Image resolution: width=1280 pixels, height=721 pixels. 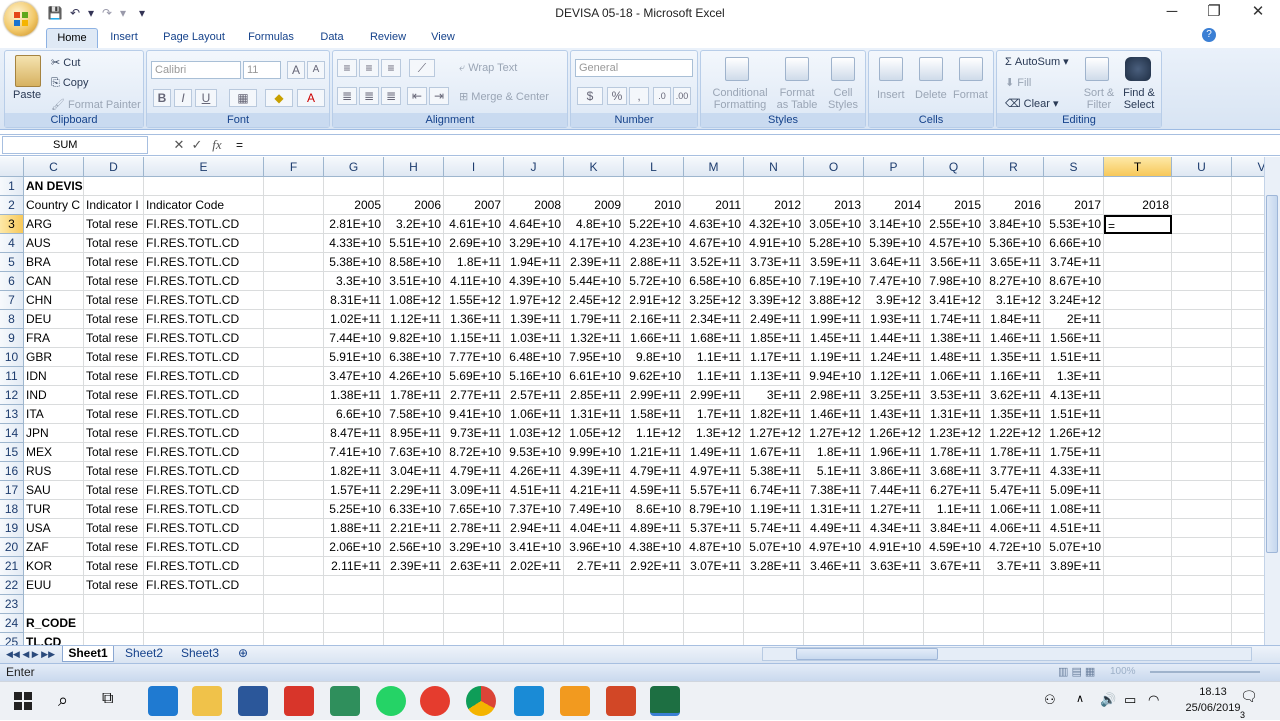 What do you see at coordinates (54, 319) in the screenshot?
I see `cell-c8: DEU` at bounding box center [54, 319].